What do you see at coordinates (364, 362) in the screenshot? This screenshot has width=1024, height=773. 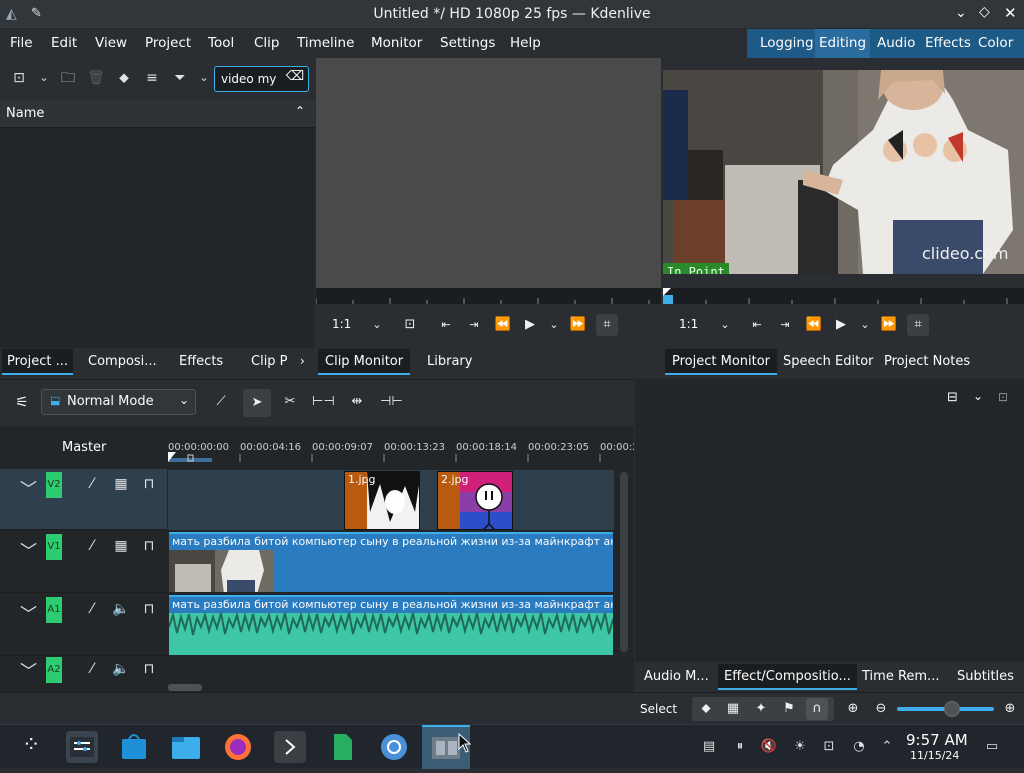 I see `tab-clip-monitor: Clip Monitor` at bounding box center [364, 362].